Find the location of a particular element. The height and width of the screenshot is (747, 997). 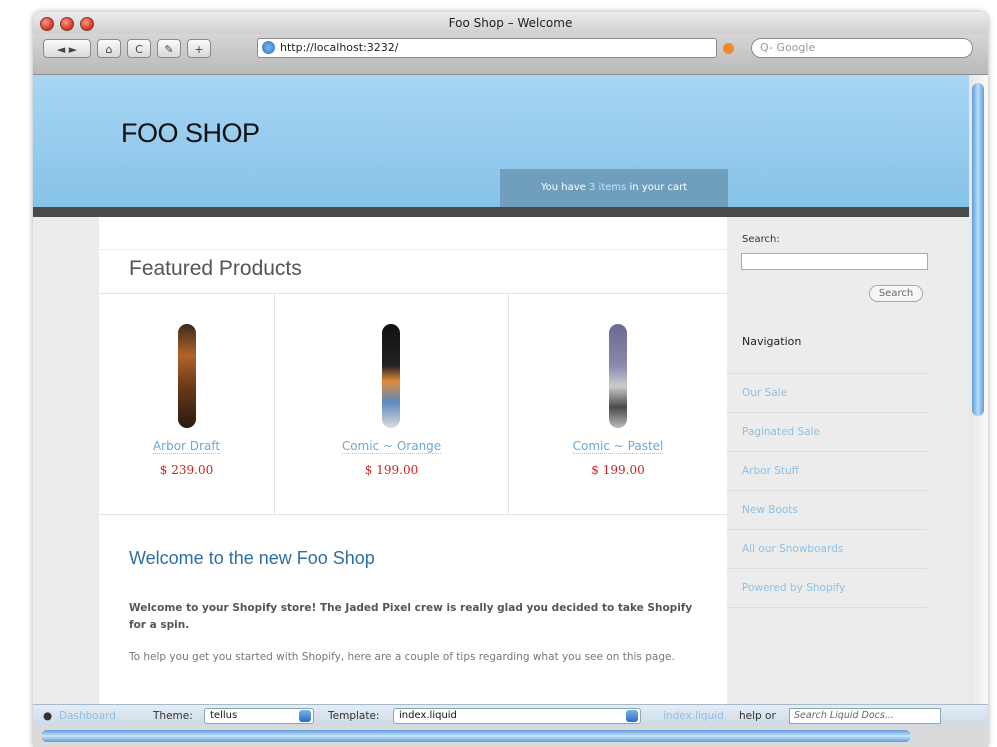

template-label: Template: is located at coordinates (354, 716).